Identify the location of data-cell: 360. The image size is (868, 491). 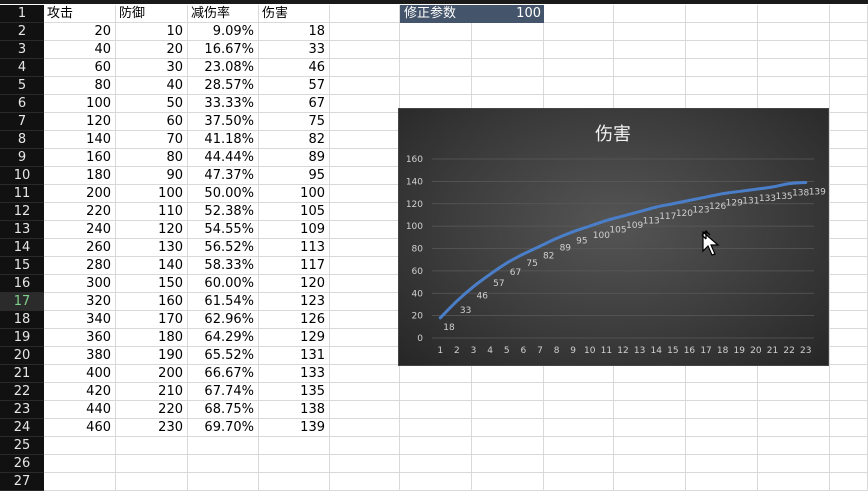
(80, 338).